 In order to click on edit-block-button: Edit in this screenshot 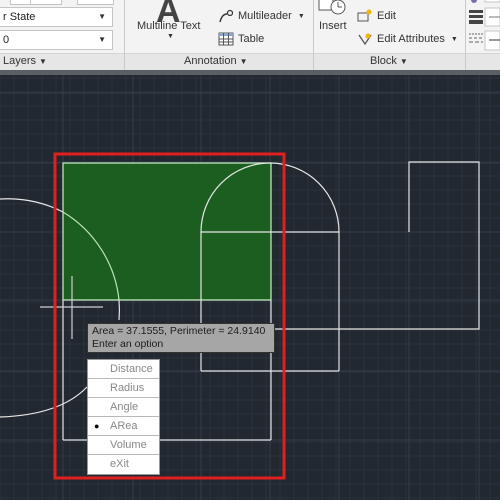, I will do `click(376, 16)`.